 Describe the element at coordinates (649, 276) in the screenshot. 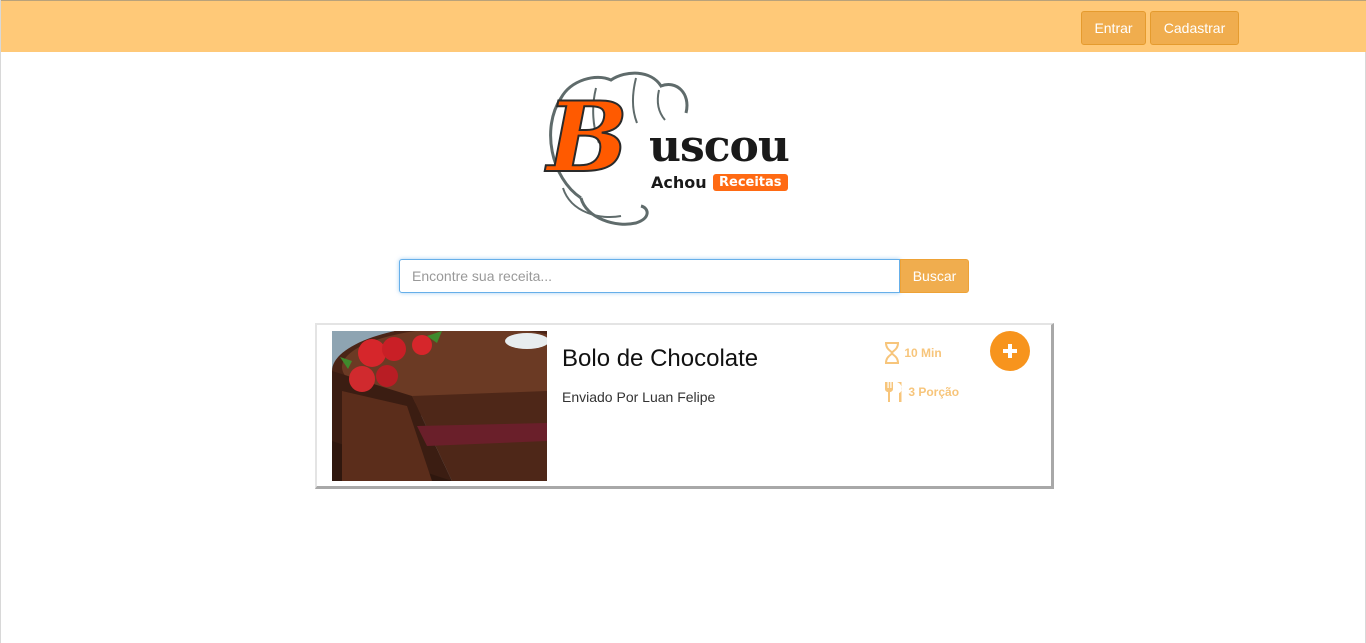

I see `search-input` at that location.